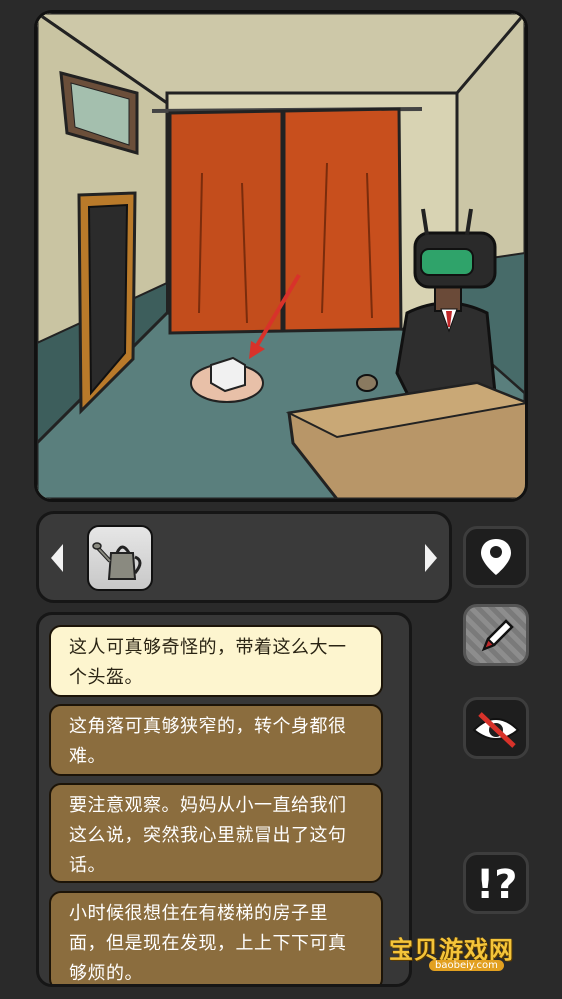 The height and width of the screenshot is (999, 562). I want to click on thought-item: 要注意观察。妈妈从小一直给我们这么说，突然我心里就冒出了这句话。, so click(216, 833).